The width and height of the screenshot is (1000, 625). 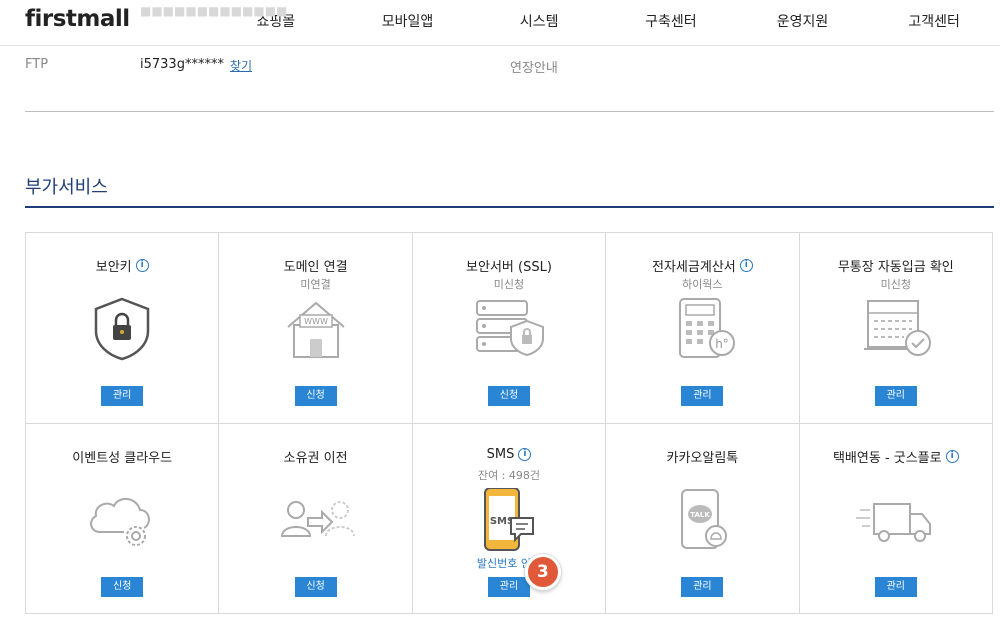 I want to click on delivery-truck-icon, so click(x=893, y=522).